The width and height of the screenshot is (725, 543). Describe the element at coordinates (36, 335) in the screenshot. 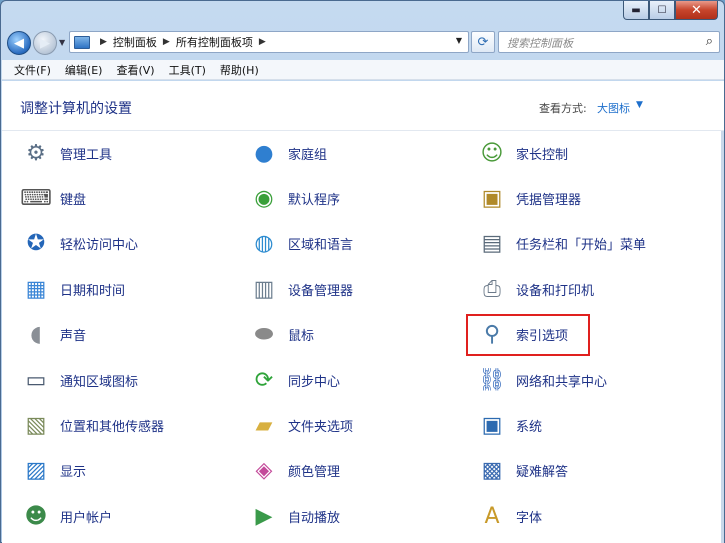

I see `sound-icon: ◖` at that location.